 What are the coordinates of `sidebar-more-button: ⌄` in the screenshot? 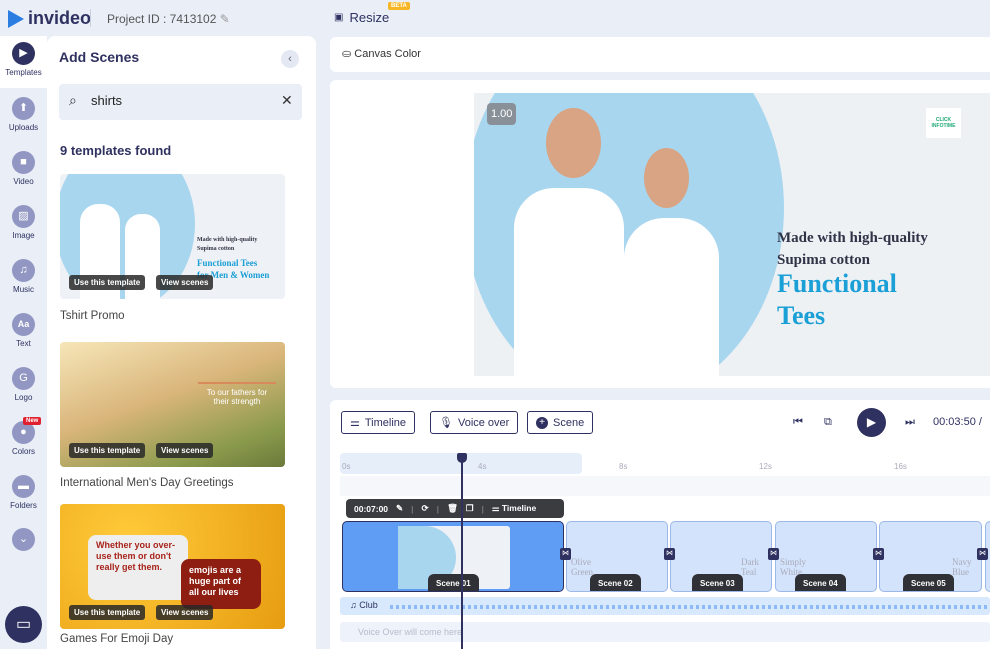 It's located at (23, 541).